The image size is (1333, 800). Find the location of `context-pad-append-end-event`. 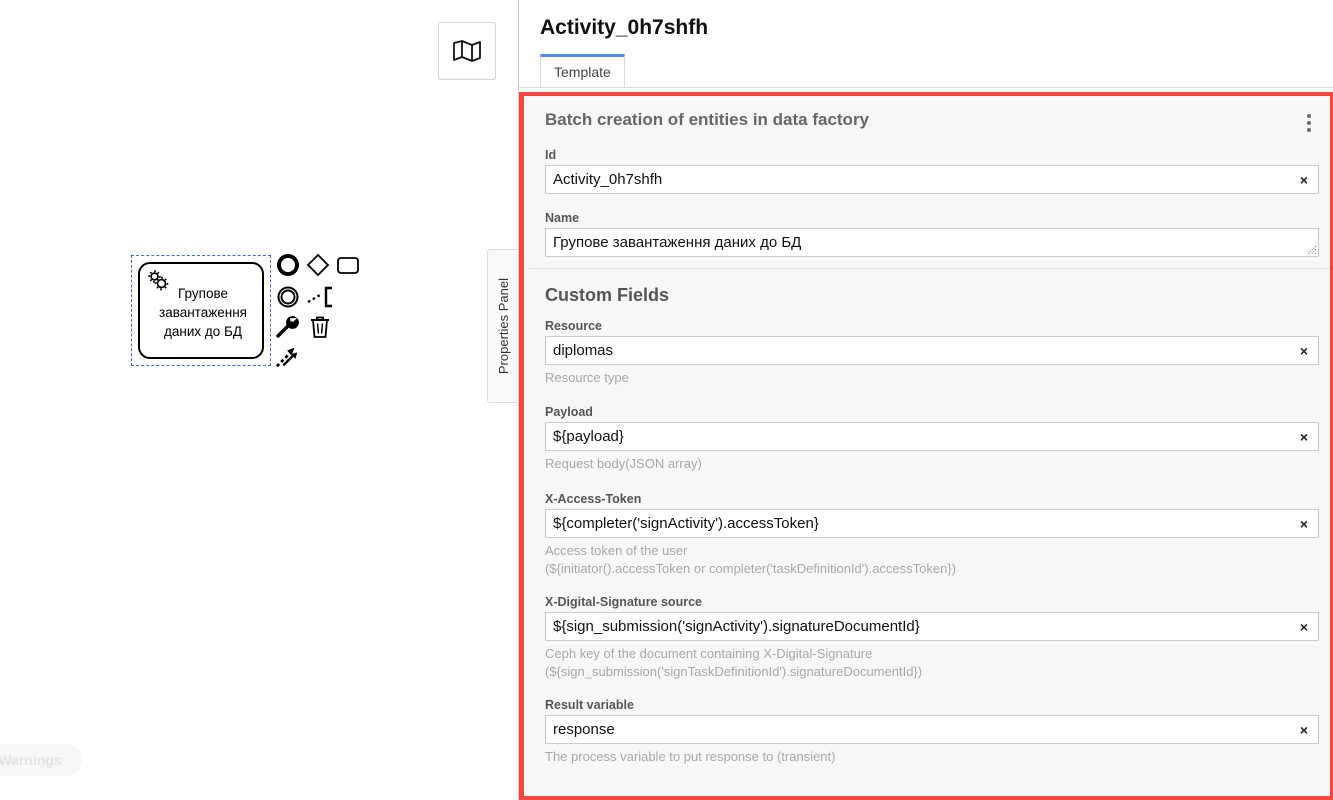

context-pad-append-end-event is located at coordinates (288, 265).